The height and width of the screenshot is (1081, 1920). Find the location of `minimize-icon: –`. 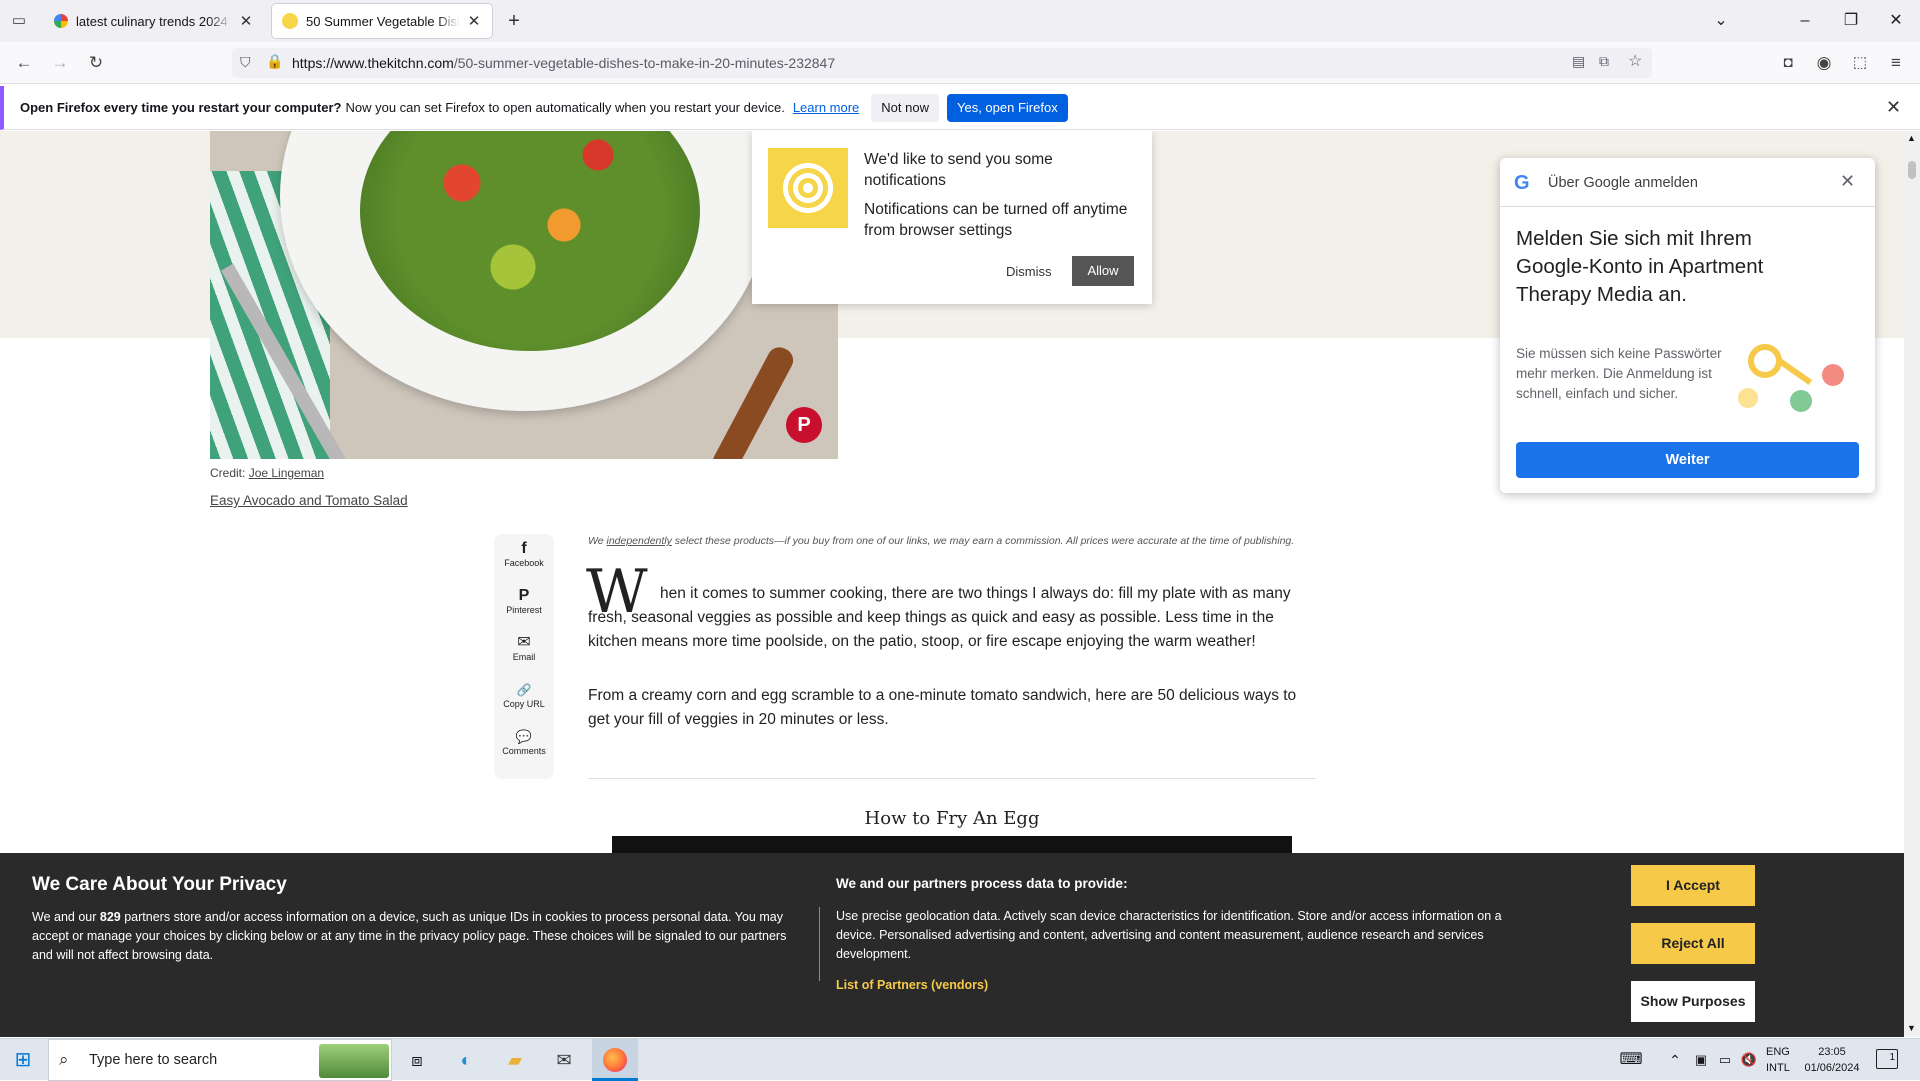

minimize-icon: – is located at coordinates (1805, 21).